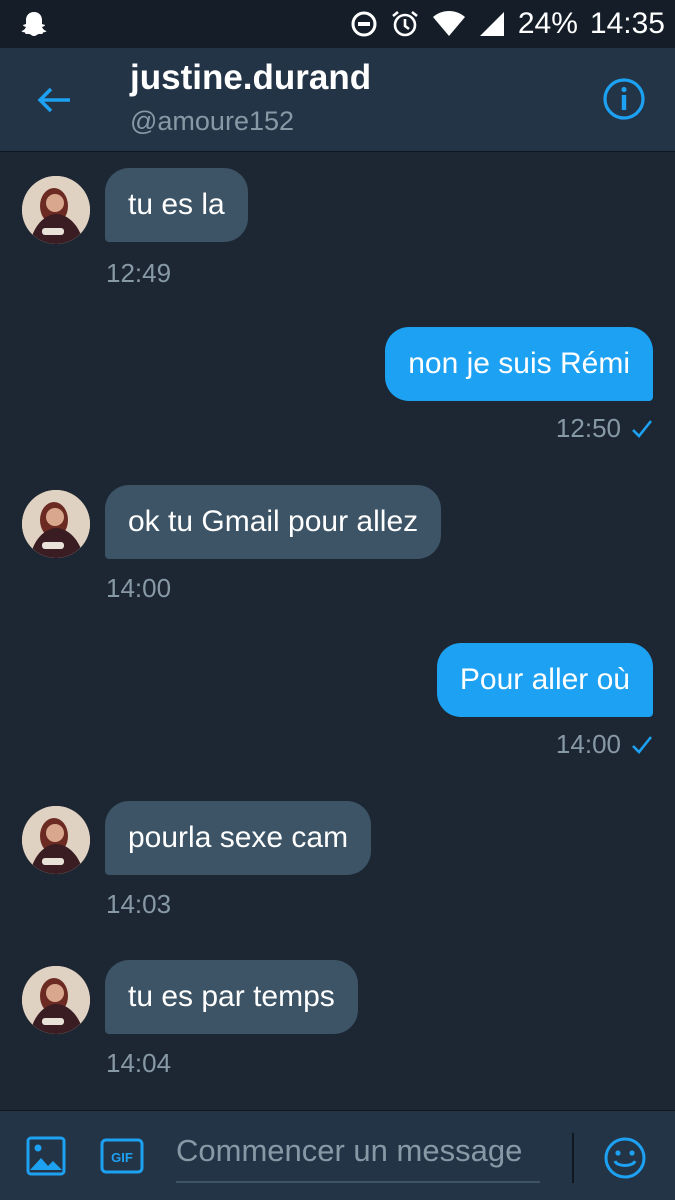  I want to click on outgoing-message-bubble: non je suis Rémi, so click(519, 364).